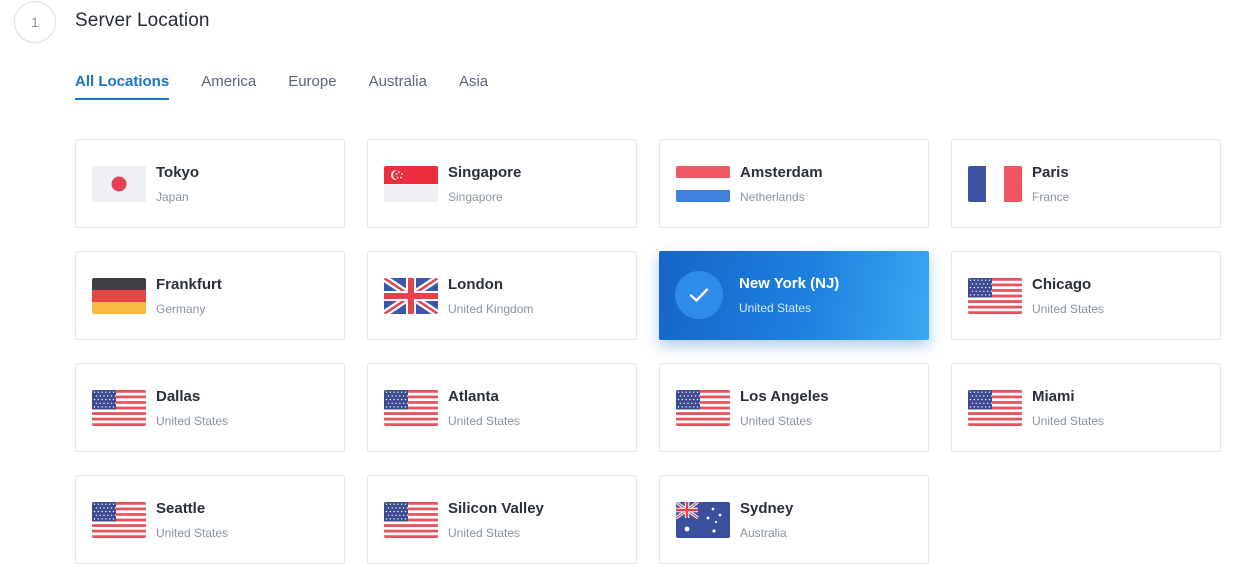 The width and height of the screenshot is (1239, 586). Describe the element at coordinates (703, 184) in the screenshot. I see `netherlands-flag-icon` at that location.